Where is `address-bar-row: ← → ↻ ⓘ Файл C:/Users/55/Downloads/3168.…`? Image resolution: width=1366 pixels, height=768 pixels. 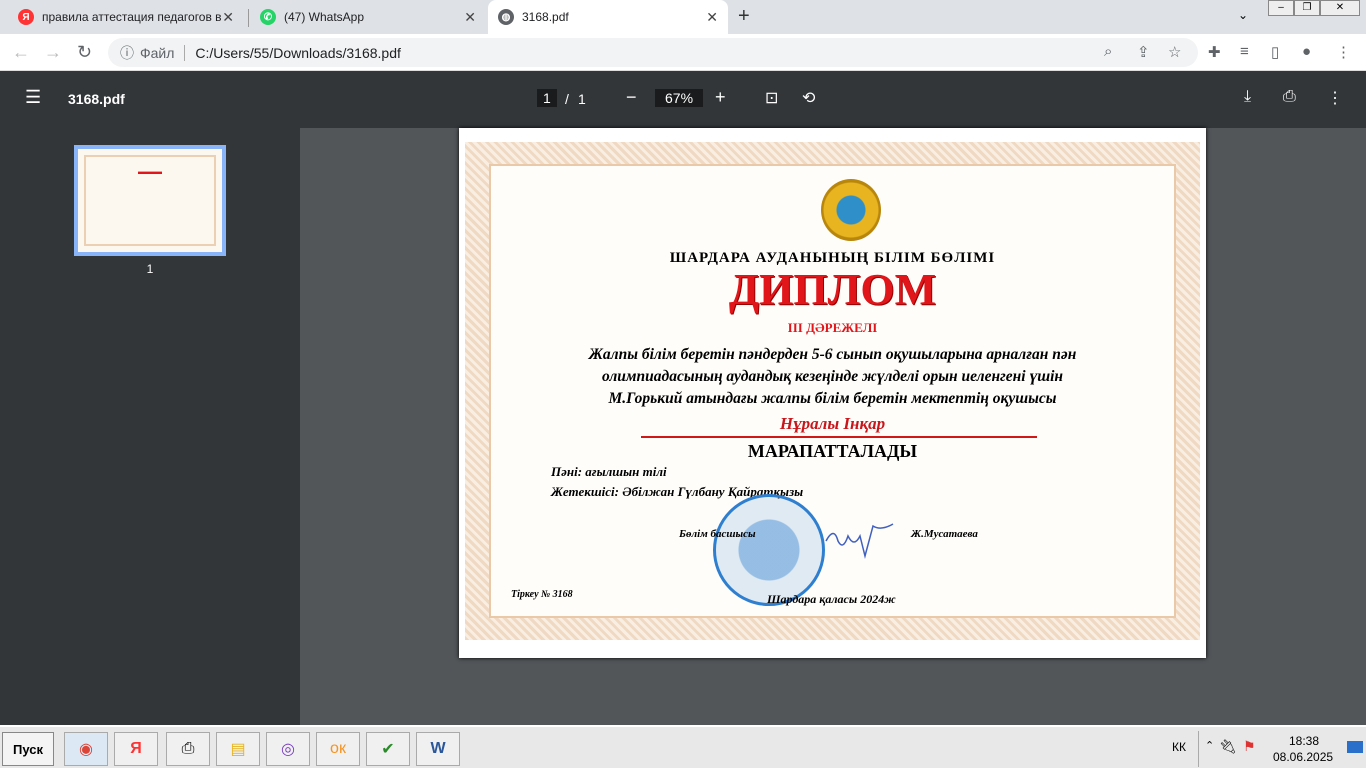
address-bar-row: ← → ↻ ⓘ Файл C:/Users/55/Downloads/3168.… is located at coordinates (683, 52).